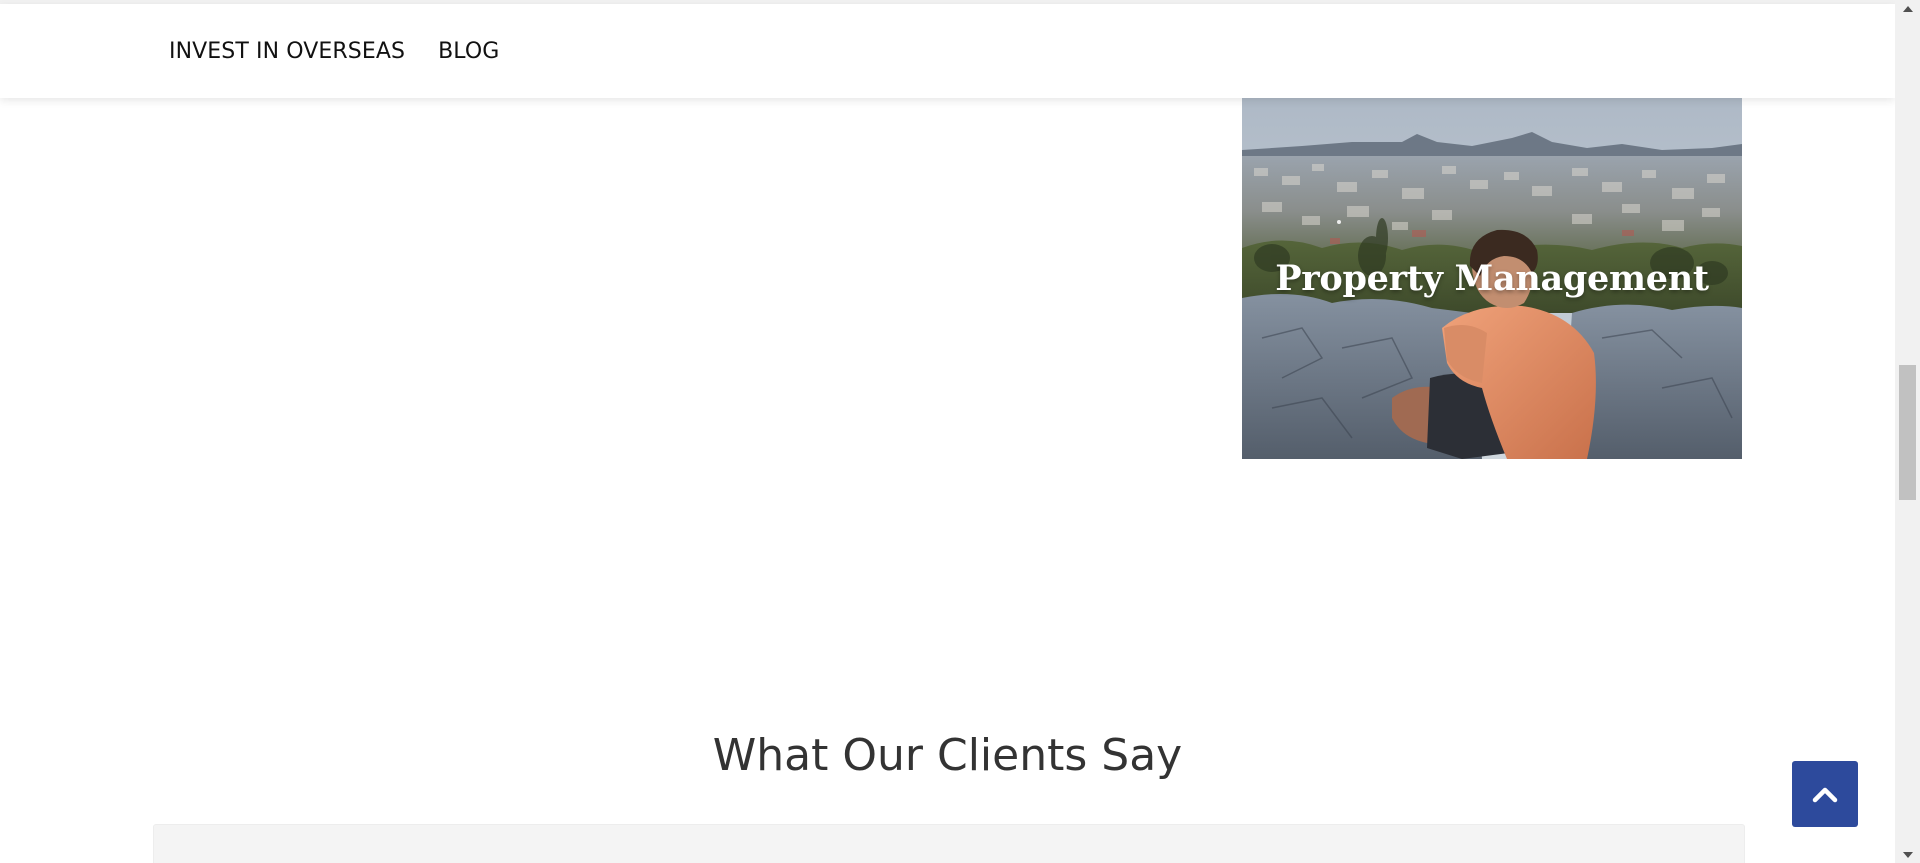  I want to click on scroll-down-arrow-icon, so click(1907, 854).